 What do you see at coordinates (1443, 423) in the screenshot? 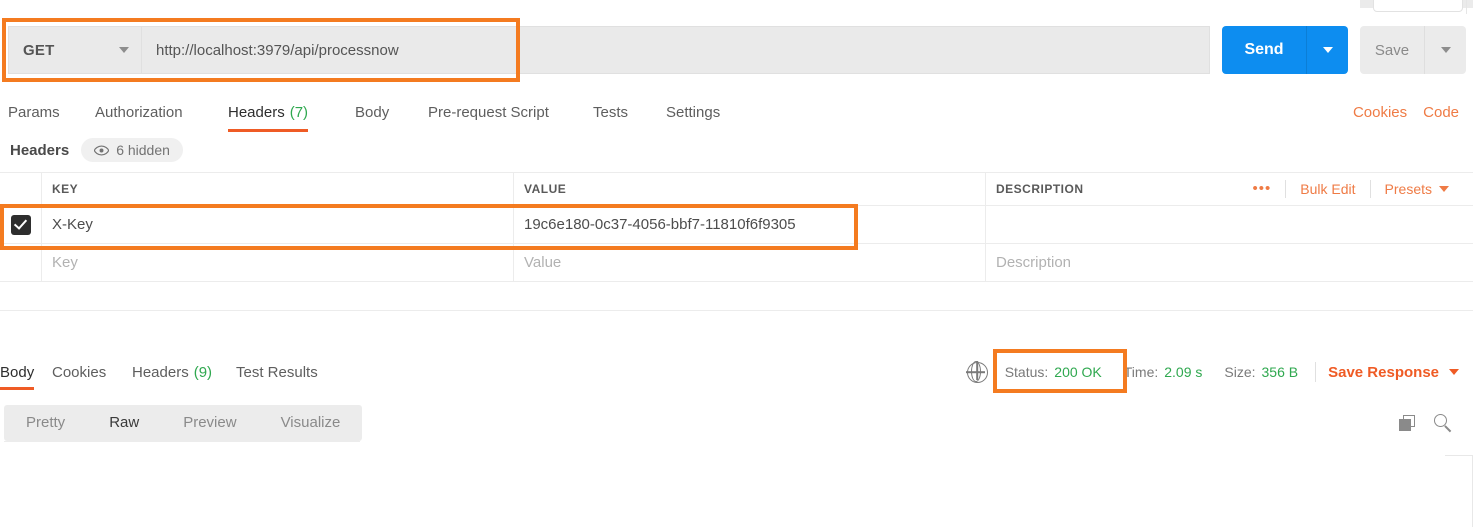
I see `search-icon` at bounding box center [1443, 423].